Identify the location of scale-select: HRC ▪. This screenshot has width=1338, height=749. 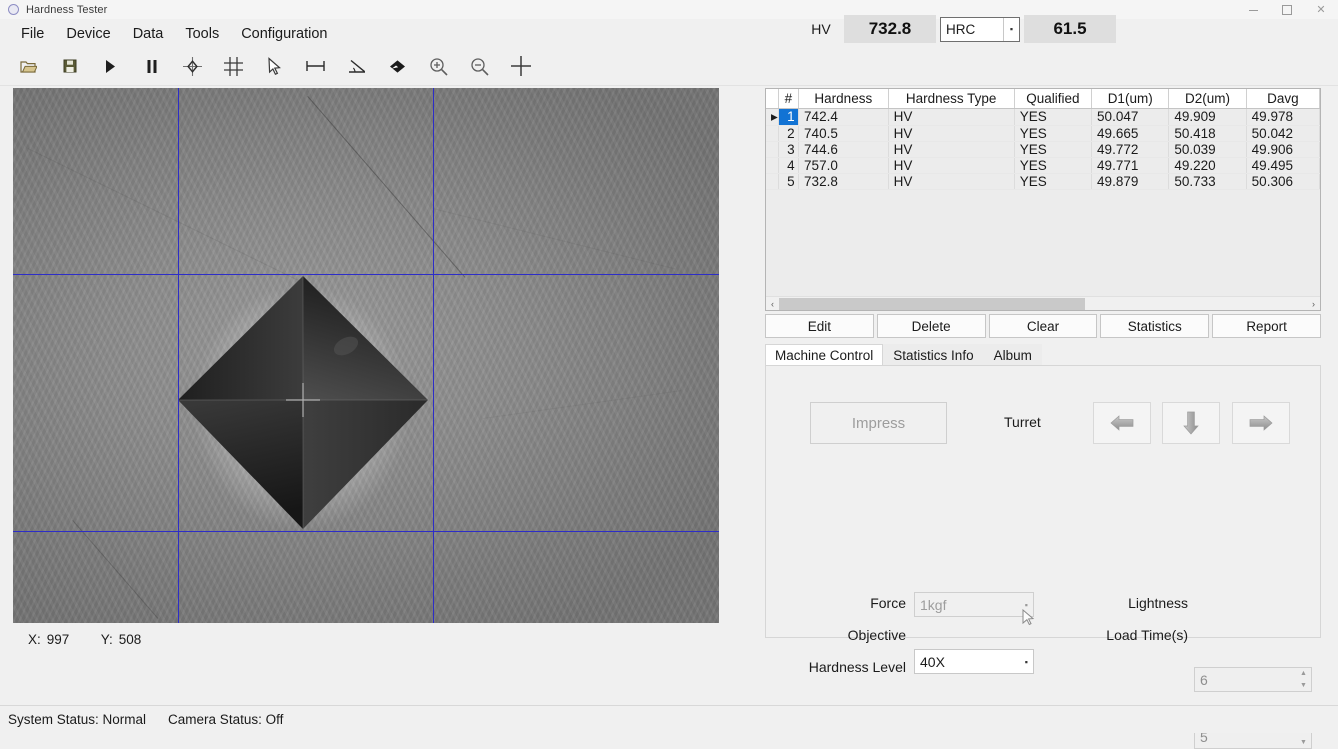
(980, 29).